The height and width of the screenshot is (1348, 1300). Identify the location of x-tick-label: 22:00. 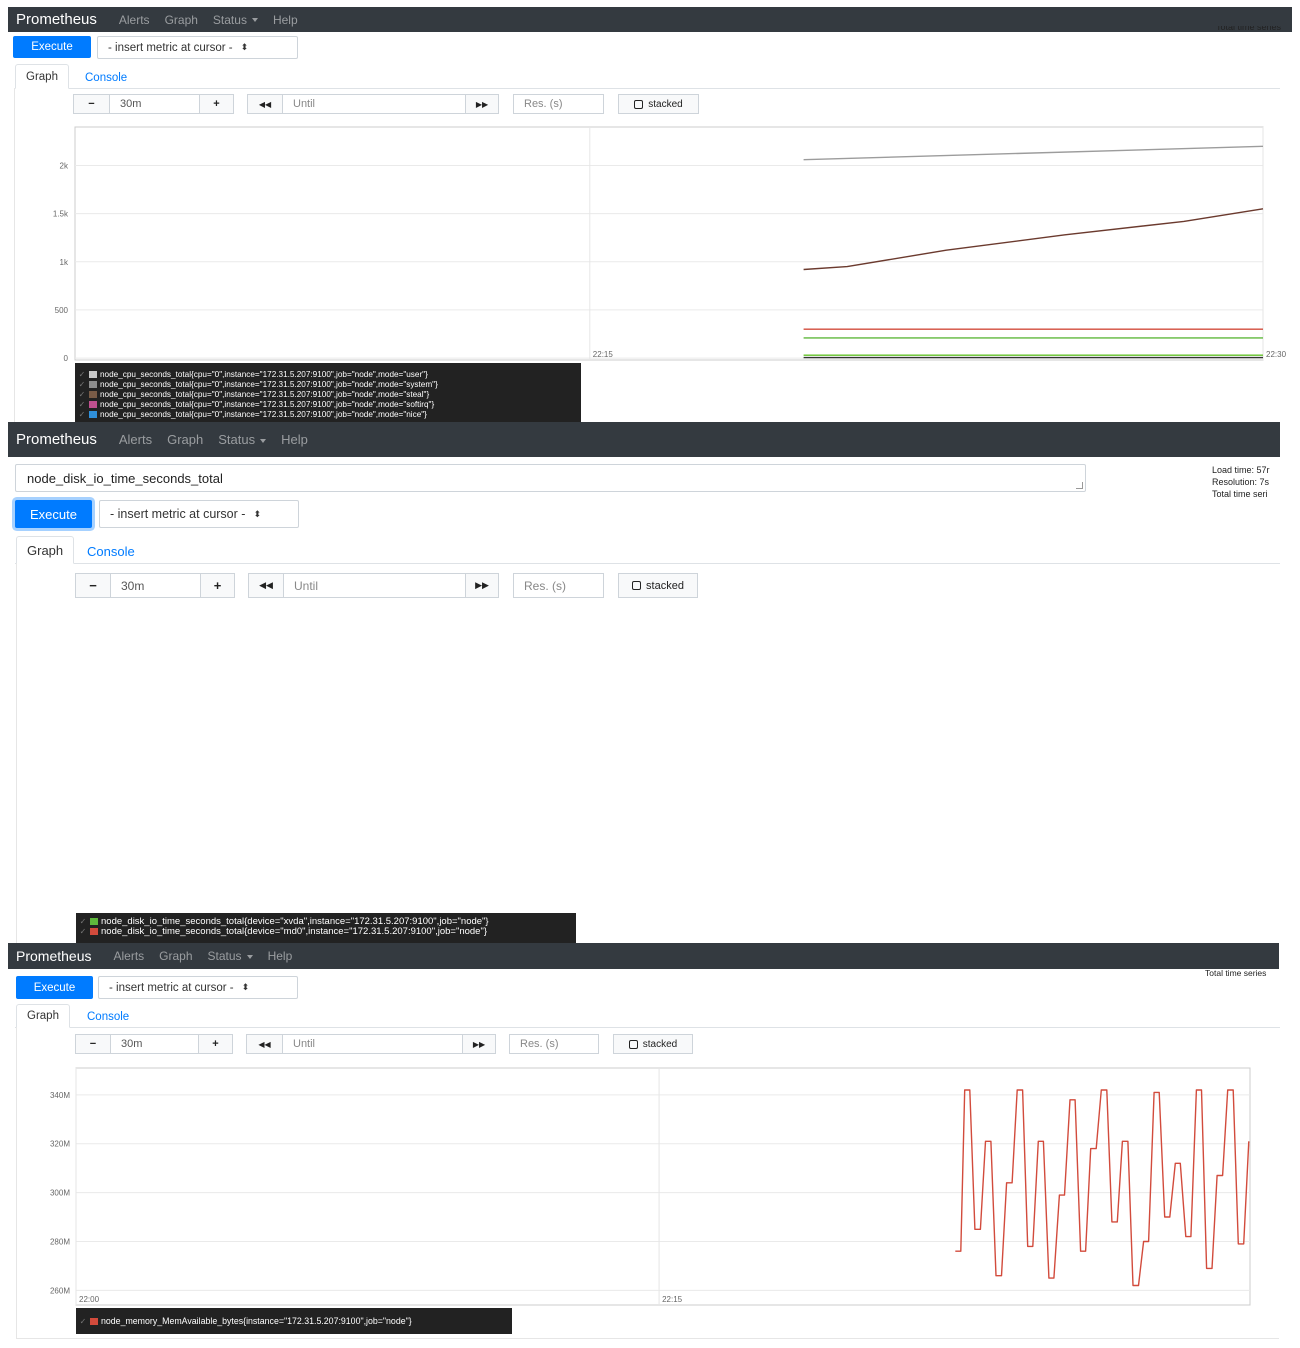
(89, 1299).